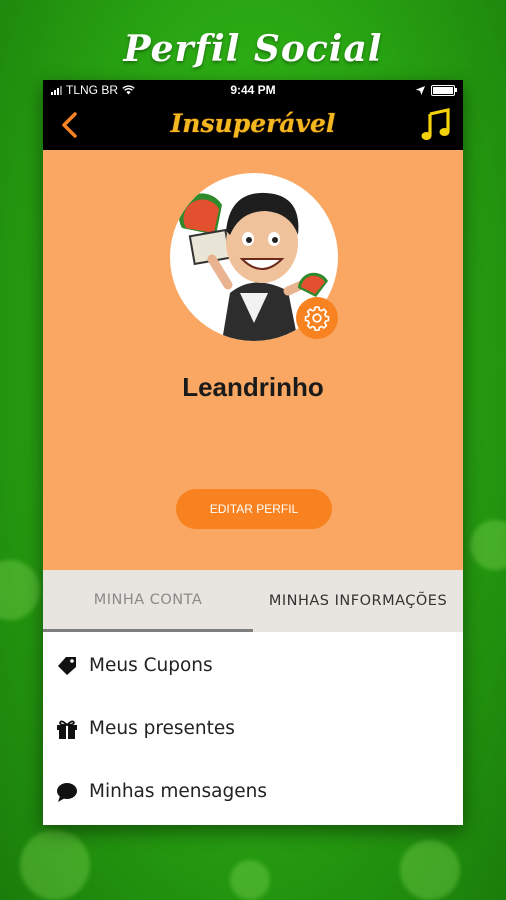 The height and width of the screenshot is (900, 506). What do you see at coordinates (253, 387) in the screenshot?
I see `profile-username: Leandrinho` at bounding box center [253, 387].